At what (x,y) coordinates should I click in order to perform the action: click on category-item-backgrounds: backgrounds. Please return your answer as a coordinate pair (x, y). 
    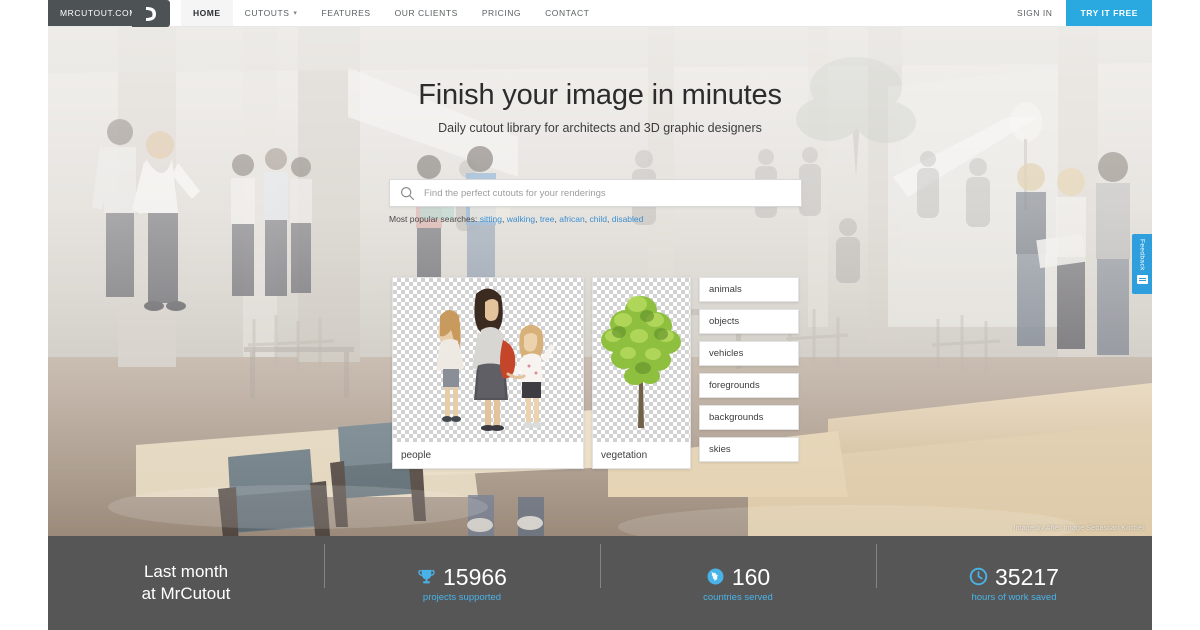
    Looking at the image, I should click on (749, 417).